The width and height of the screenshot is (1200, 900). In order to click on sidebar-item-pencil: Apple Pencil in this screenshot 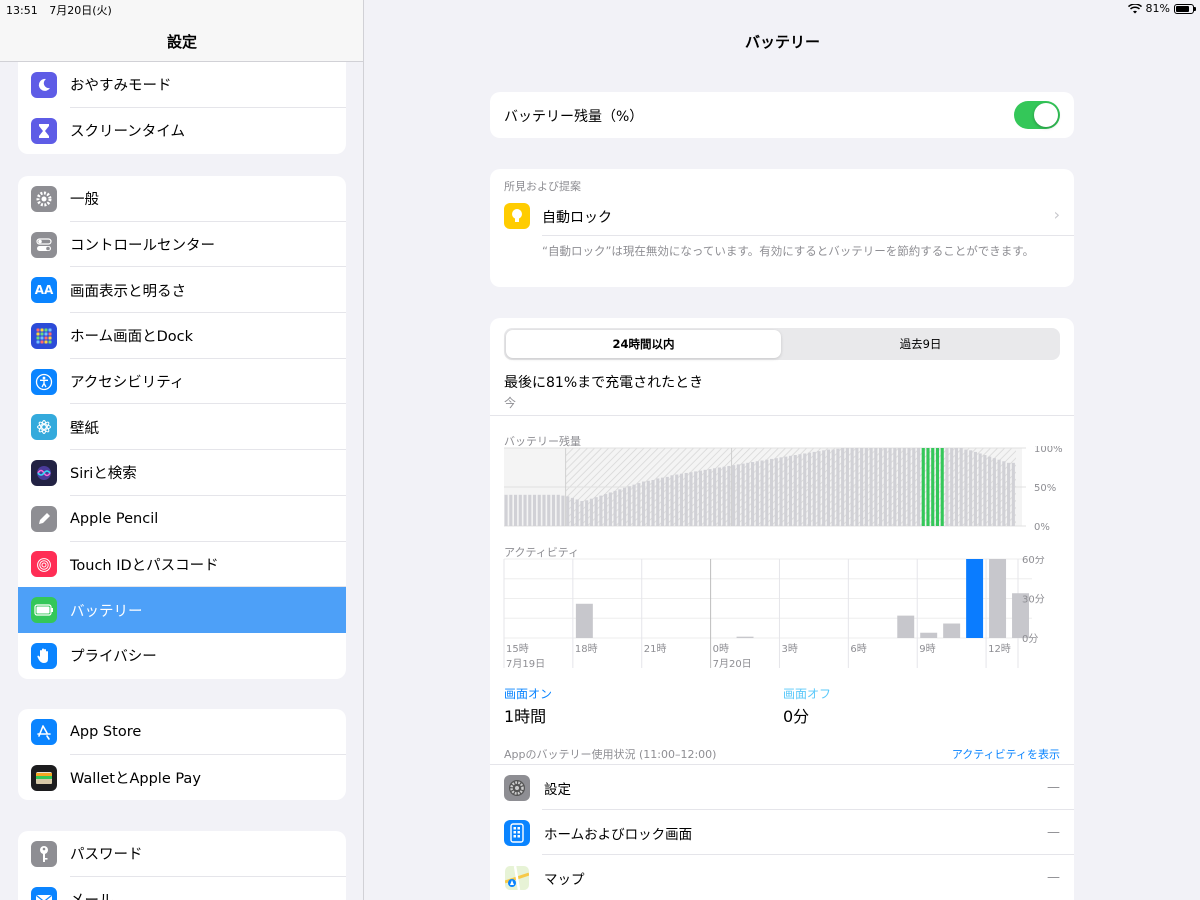, I will do `click(182, 519)`.